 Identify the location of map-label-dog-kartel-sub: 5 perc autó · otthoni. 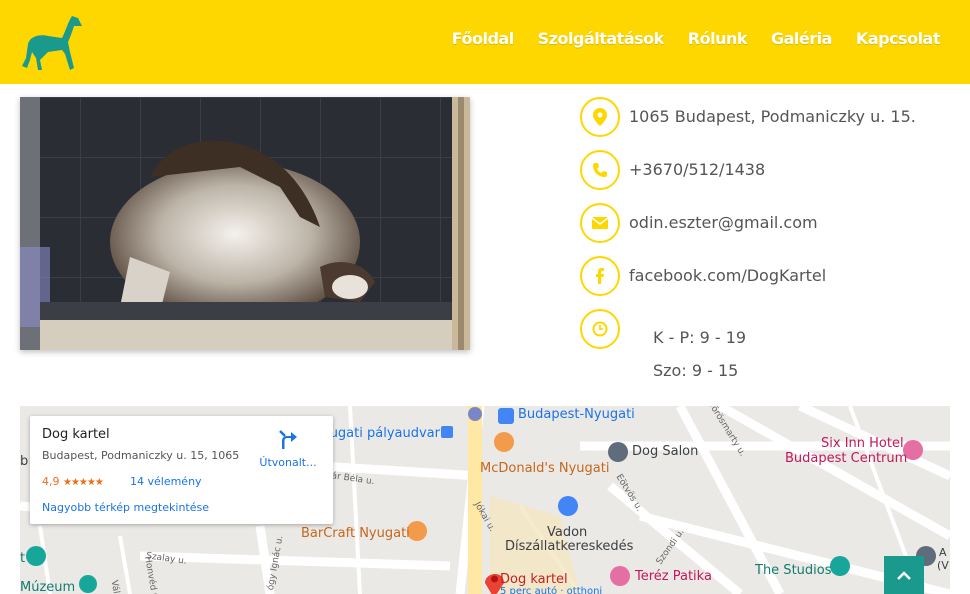
(551, 590).